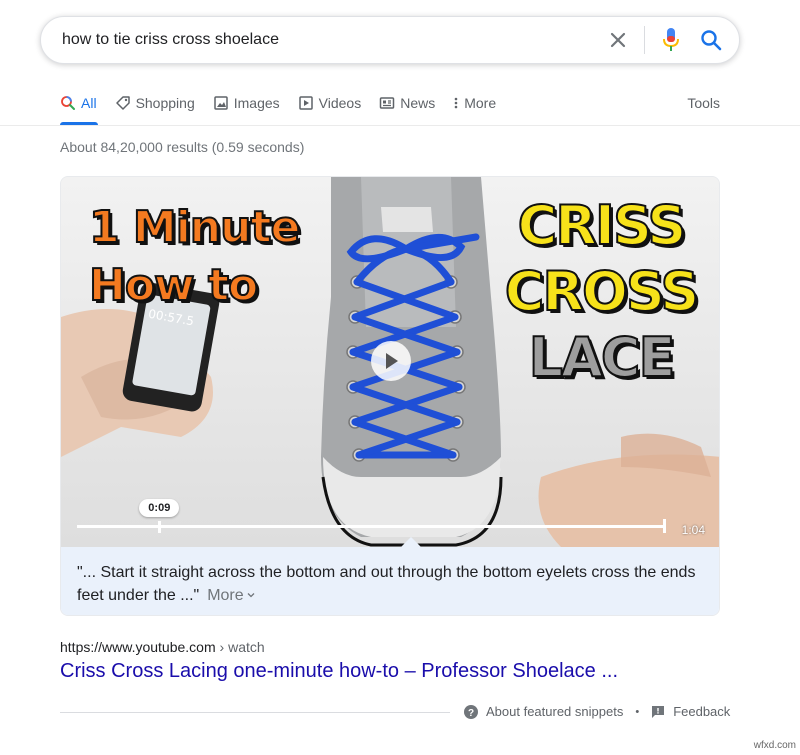  I want to click on close-icon, so click(618, 40).